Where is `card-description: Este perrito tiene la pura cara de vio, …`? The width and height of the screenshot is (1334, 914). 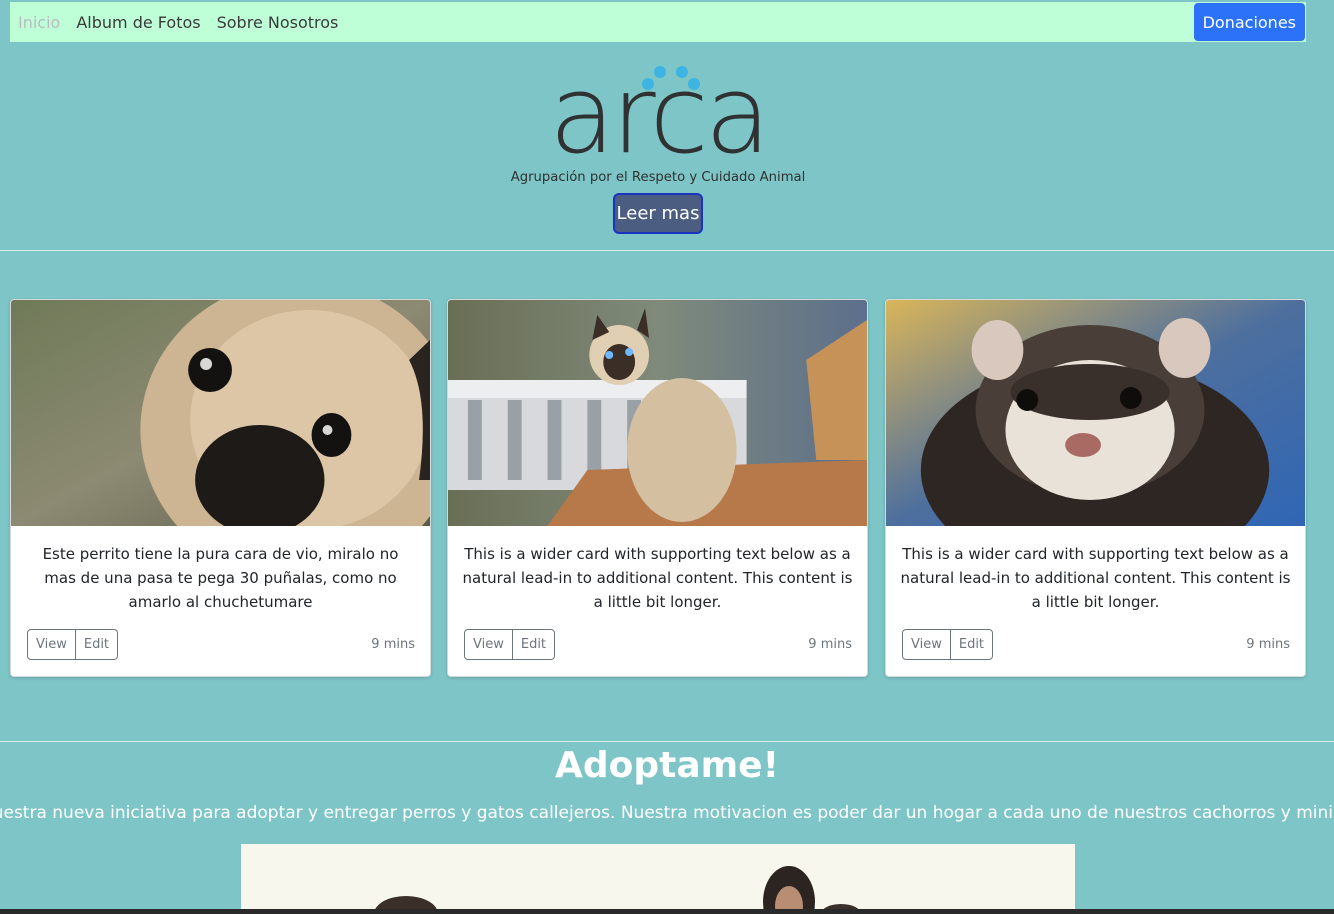
card-description: Este perrito tiene la pura cara de vio, … is located at coordinates (220, 578).